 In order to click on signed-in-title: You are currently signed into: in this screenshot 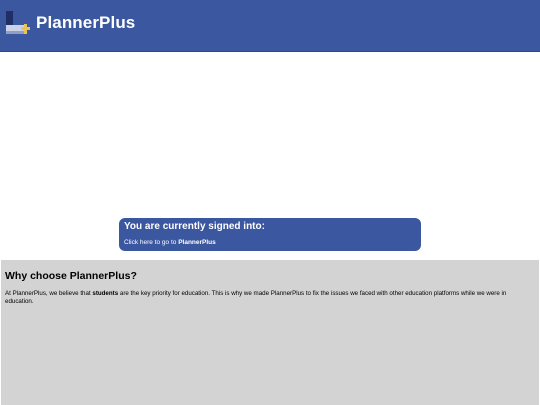, I will do `click(194, 226)`.